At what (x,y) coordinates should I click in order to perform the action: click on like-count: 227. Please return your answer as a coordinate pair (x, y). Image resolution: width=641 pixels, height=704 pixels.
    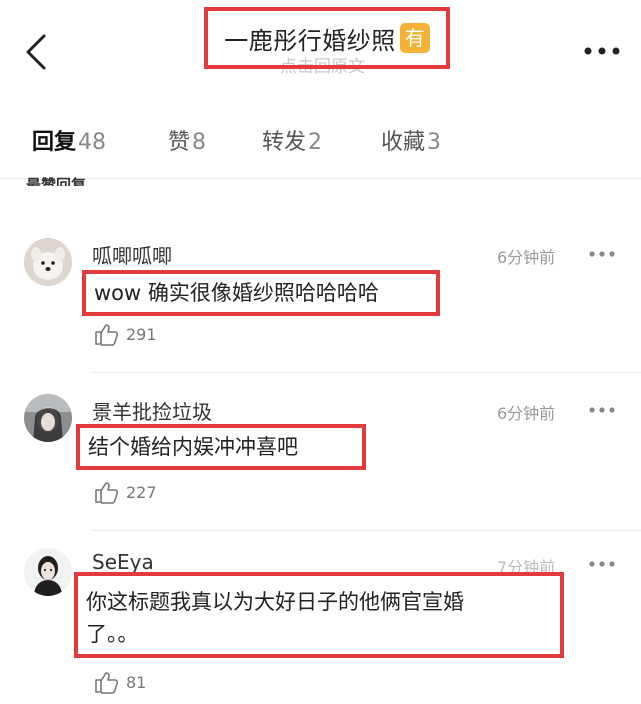
    Looking at the image, I should click on (141, 492).